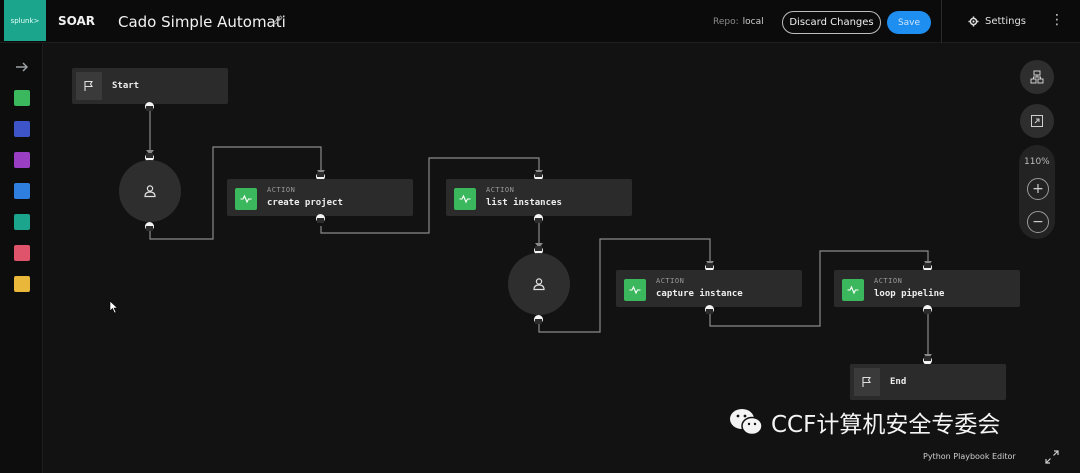  What do you see at coordinates (22, 191) in the screenshot?
I see `filter-tool-icon` at bounding box center [22, 191].